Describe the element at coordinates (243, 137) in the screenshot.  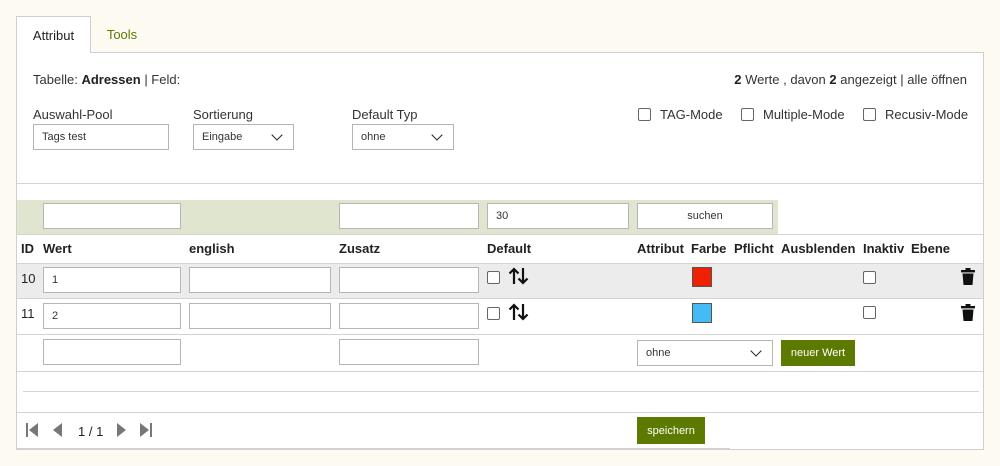
I see `sort-select: Eingabe` at that location.